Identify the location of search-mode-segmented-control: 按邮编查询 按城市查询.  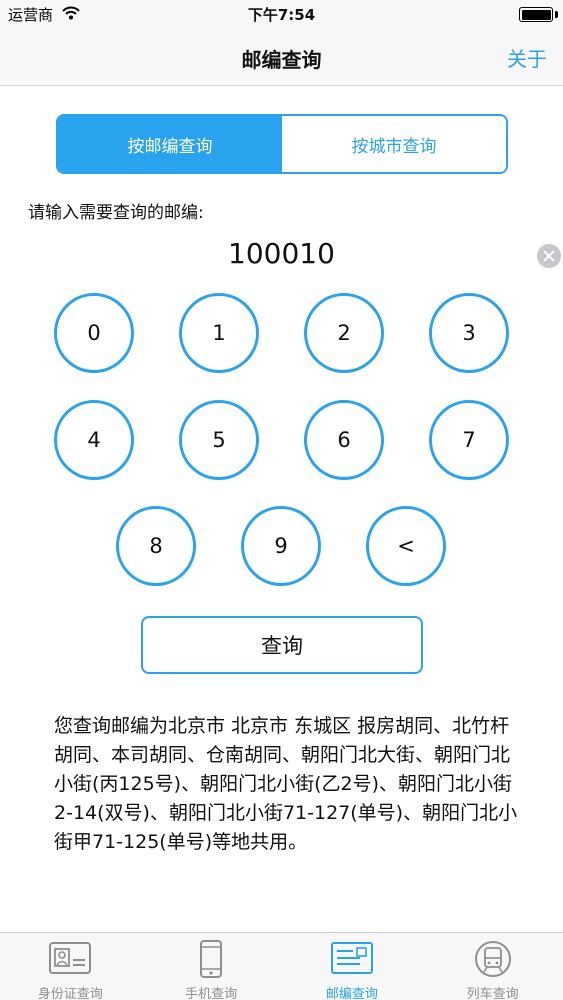
(282, 144).